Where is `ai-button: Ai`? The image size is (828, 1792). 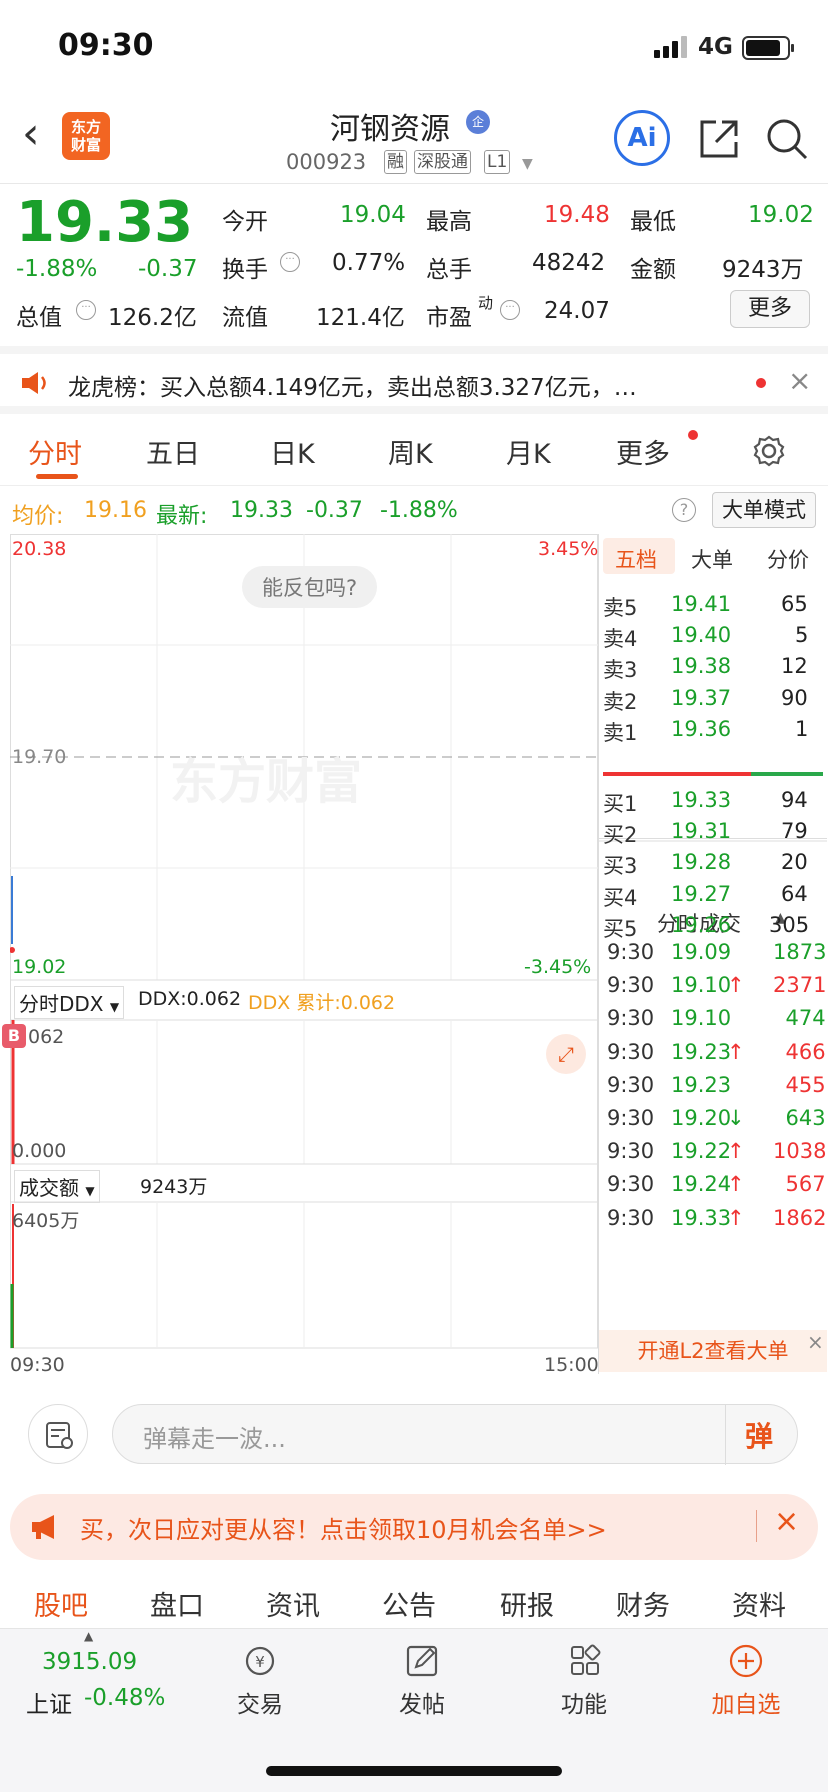
ai-button: Ai is located at coordinates (642, 138).